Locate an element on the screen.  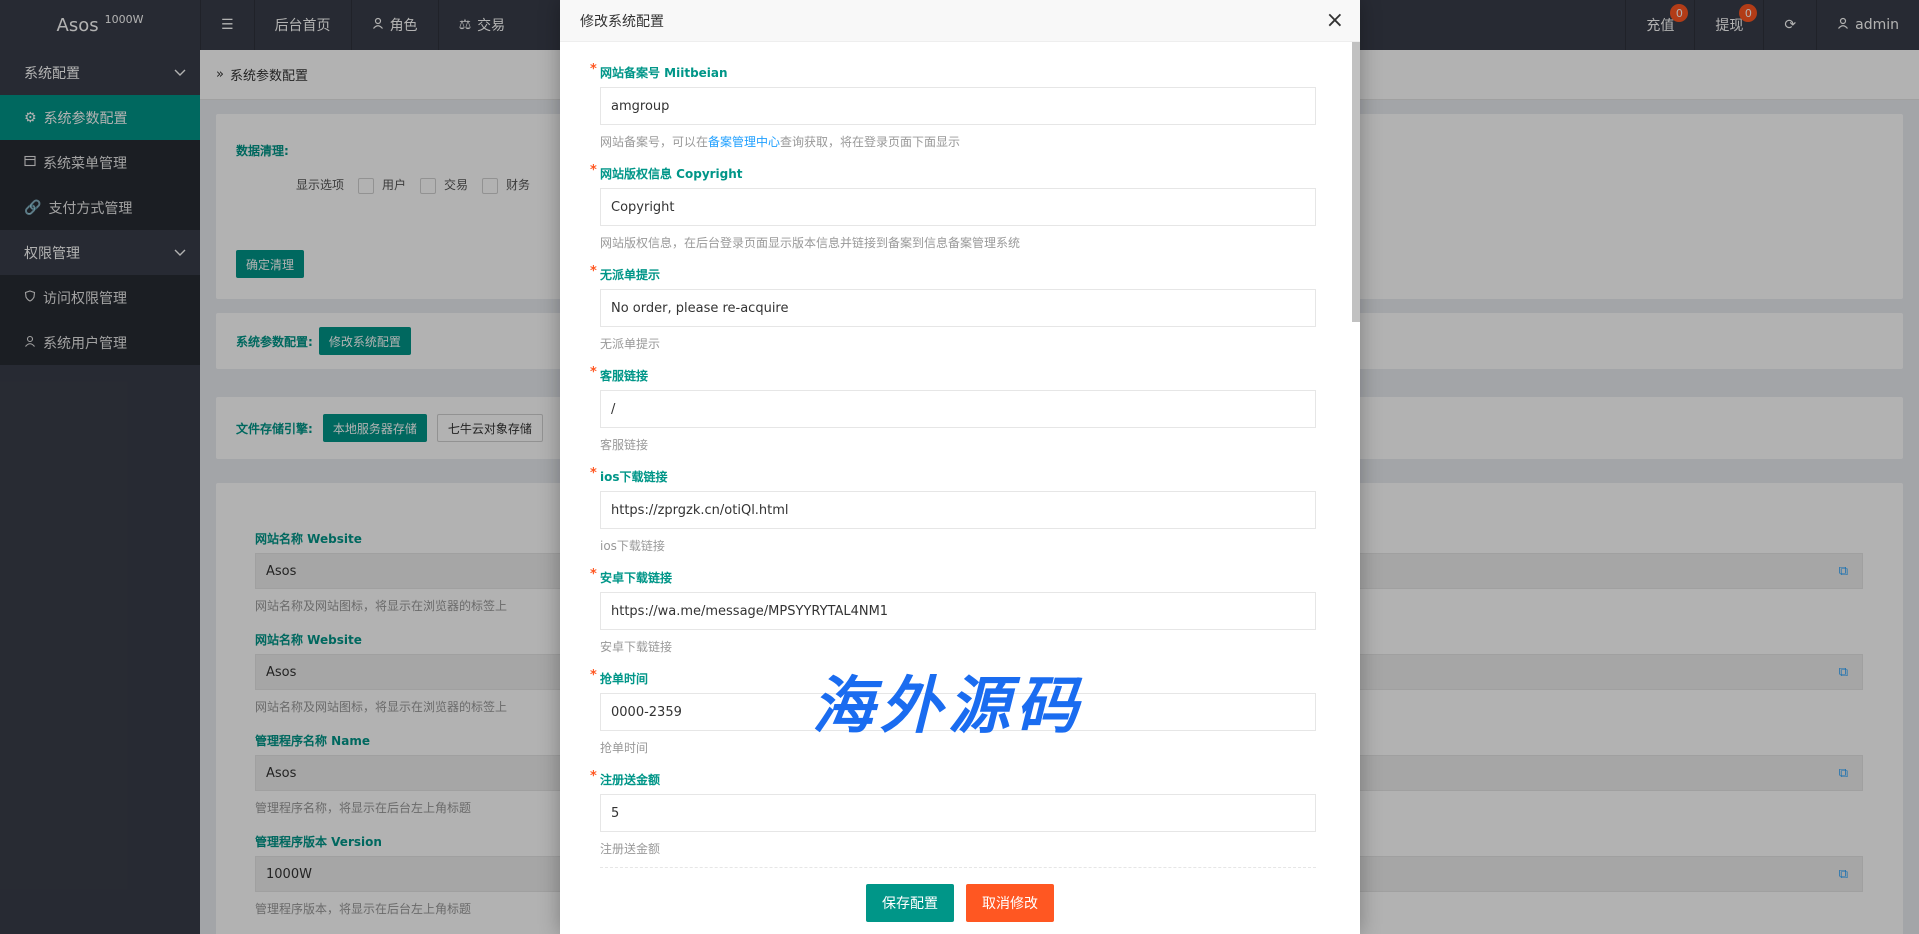
field-hint: 客服链接 is located at coordinates (624, 445).